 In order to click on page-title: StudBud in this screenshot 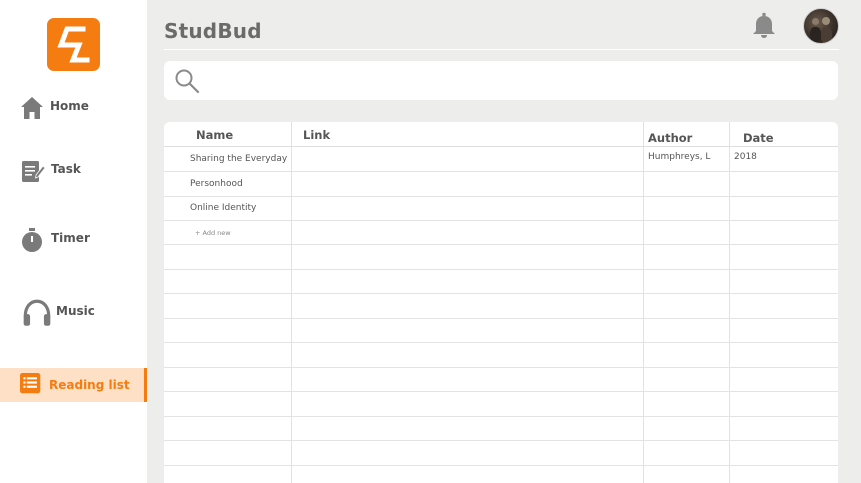, I will do `click(213, 31)`.